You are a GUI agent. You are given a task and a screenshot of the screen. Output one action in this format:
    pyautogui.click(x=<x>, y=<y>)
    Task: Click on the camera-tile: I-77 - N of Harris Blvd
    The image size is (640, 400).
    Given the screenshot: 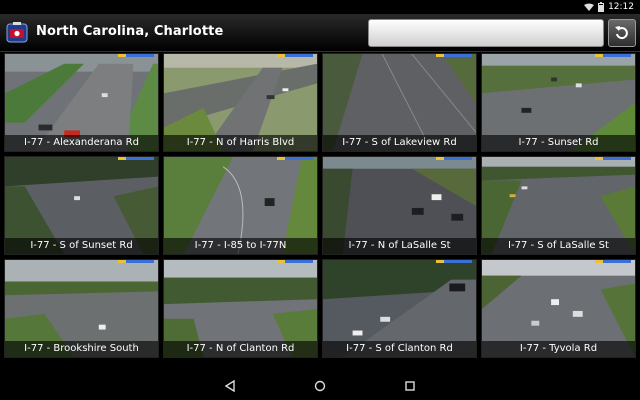 What is the action you would take?
    pyautogui.click(x=240, y=102)
    